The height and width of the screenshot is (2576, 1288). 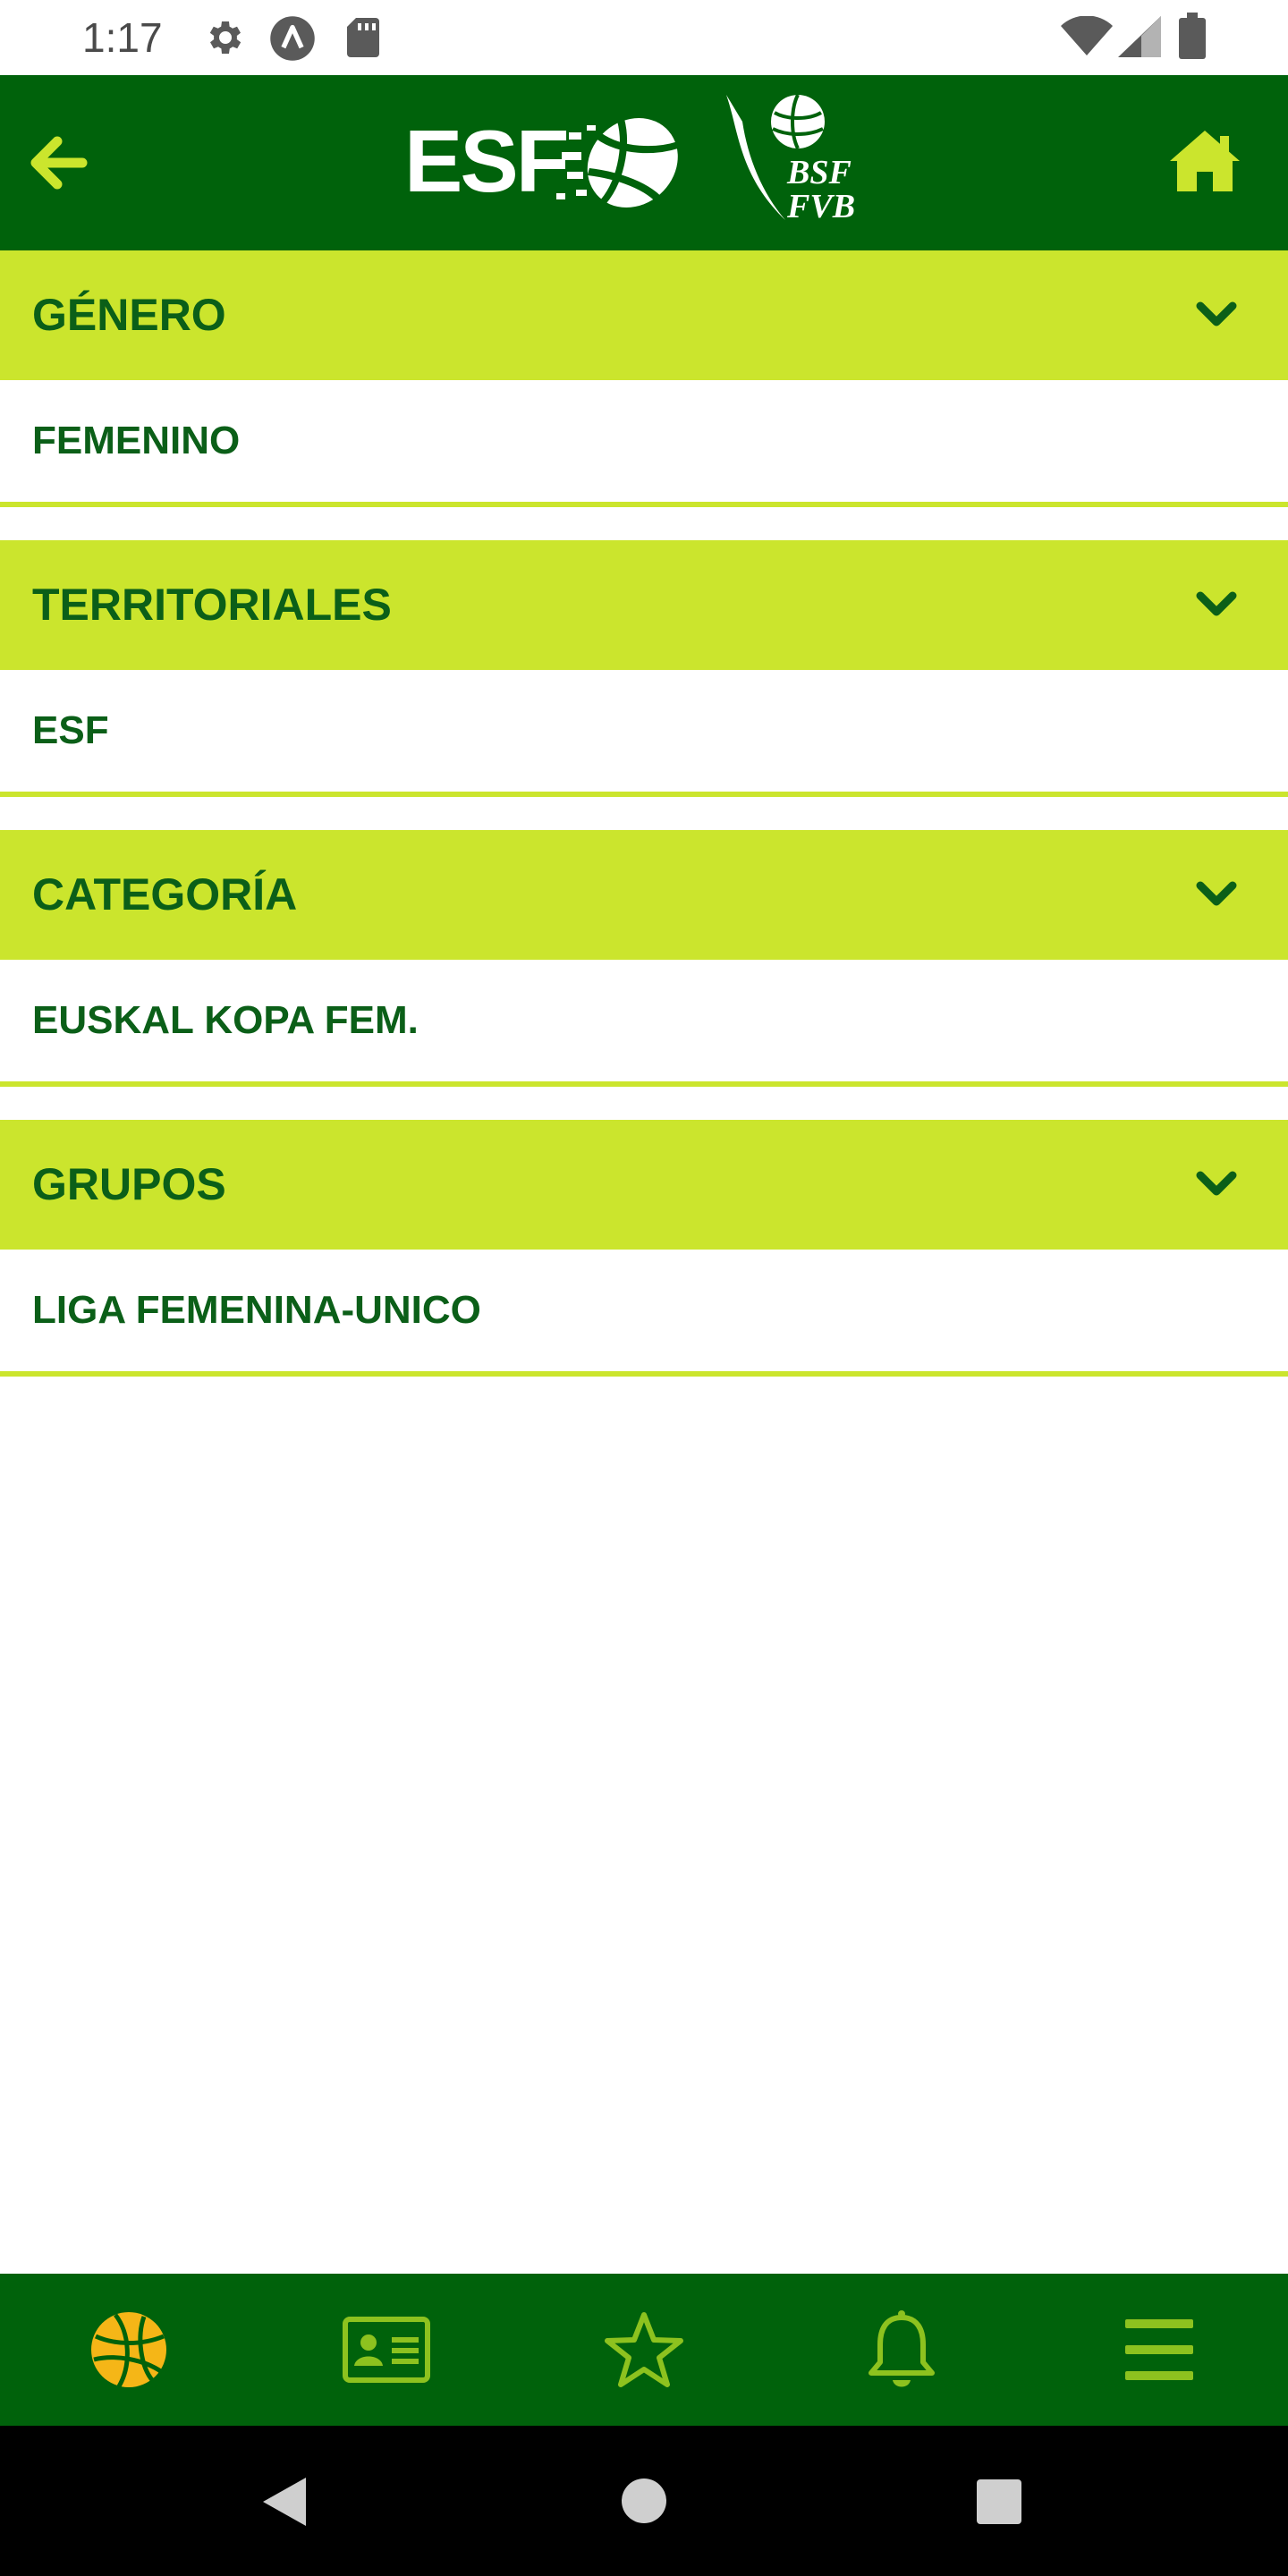 I want to click on bottom-nav, so click(x=644, y=2350).